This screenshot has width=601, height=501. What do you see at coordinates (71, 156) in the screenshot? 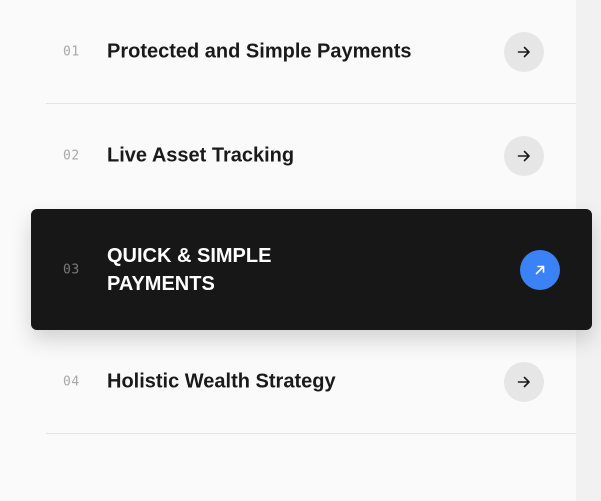
I see `item-number: 02` at bounding box center [71, 156].